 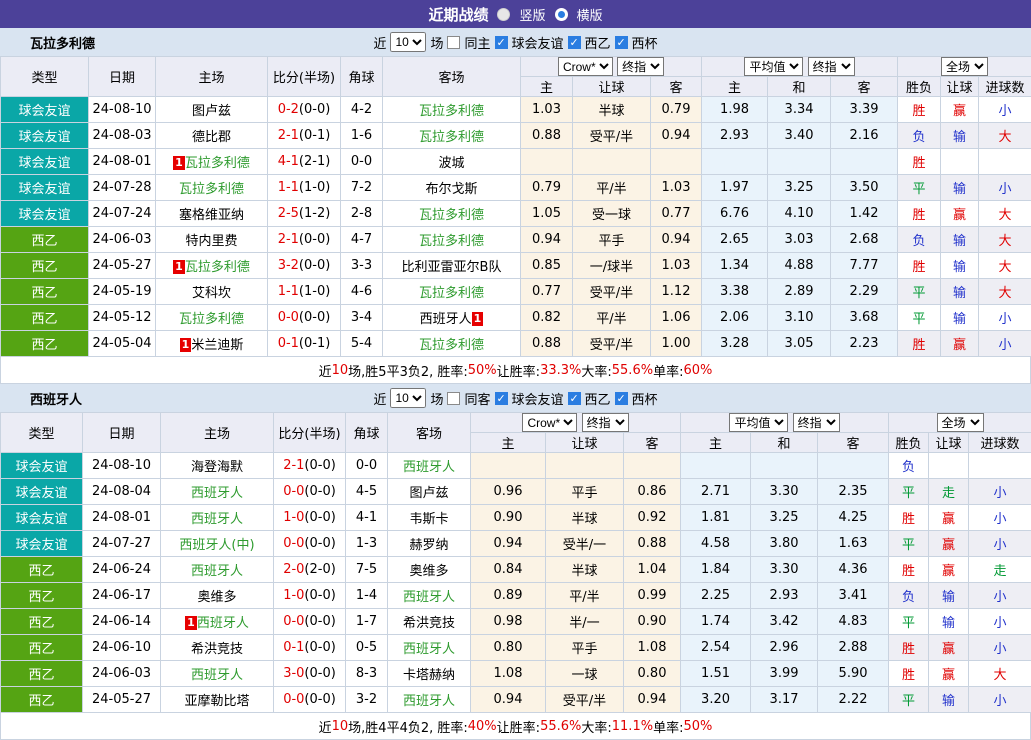 What do you see at coordinates (547, 188) in the screenshot?
I see `cell-odds: 0.79` at bounding box center [547, 188].